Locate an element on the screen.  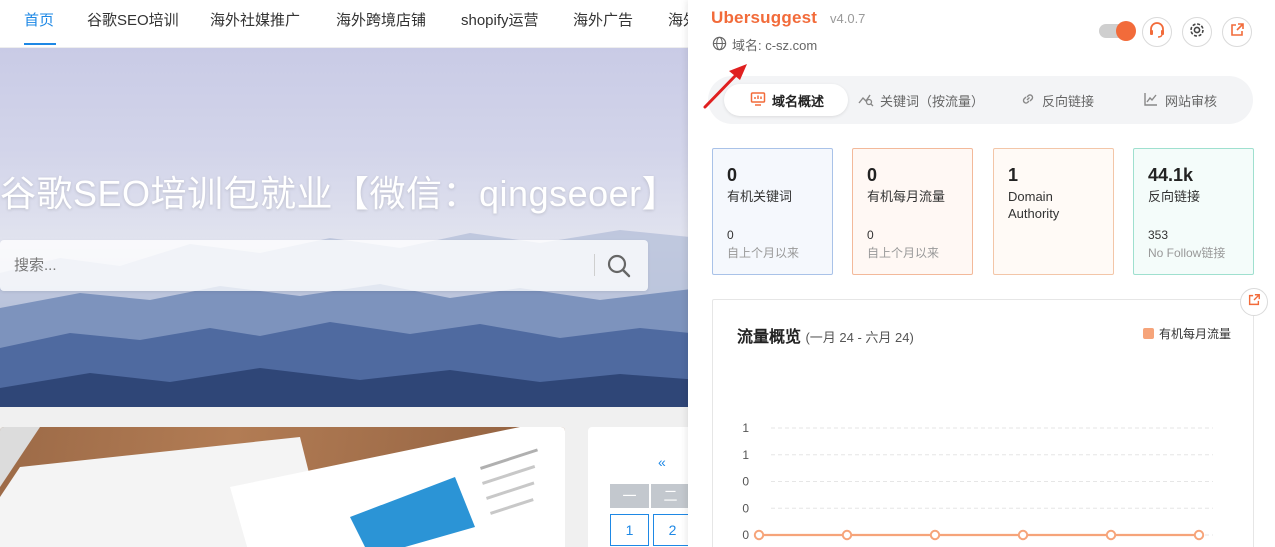
nav-overseas-ads: 海外广告 is located at coordinates (603, 19).